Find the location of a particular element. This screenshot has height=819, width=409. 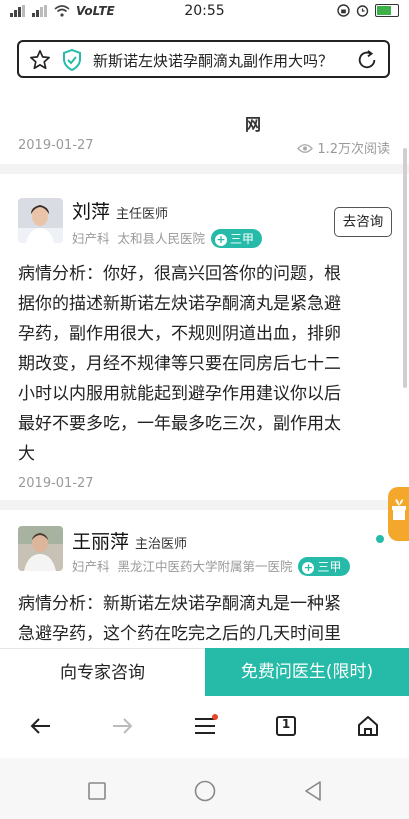

tab-count: 1 is located at coordinates (286, 724).